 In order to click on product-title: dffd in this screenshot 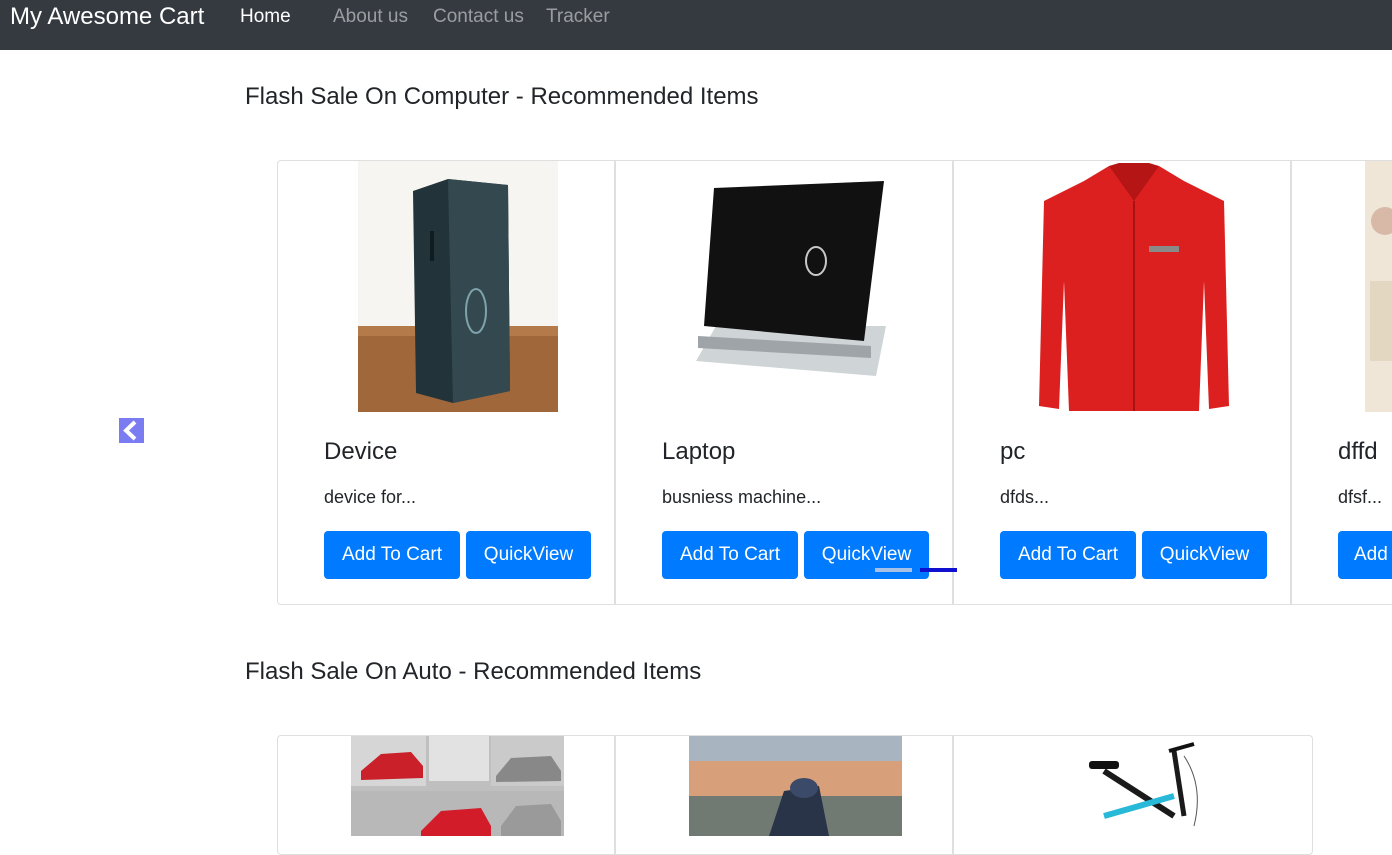, I will do `click(1358, 451)`.